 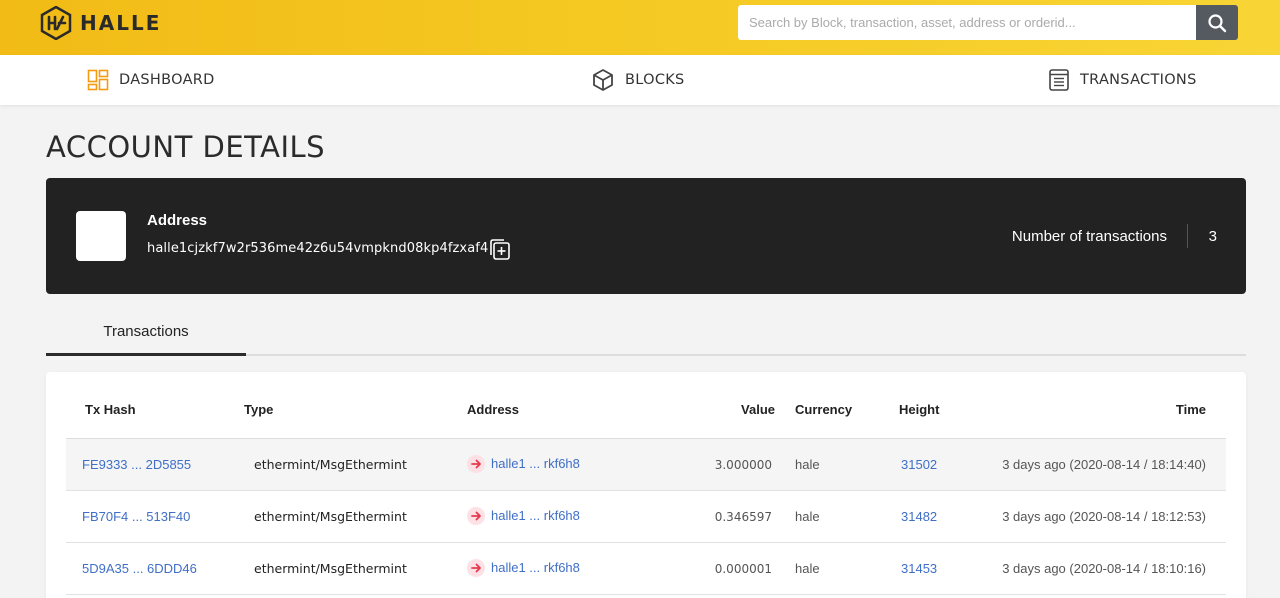 What do you see at coordinates (121, 23) in the screenshot?
I see `brand-name: HALLE` at bounding box center [121, 23].